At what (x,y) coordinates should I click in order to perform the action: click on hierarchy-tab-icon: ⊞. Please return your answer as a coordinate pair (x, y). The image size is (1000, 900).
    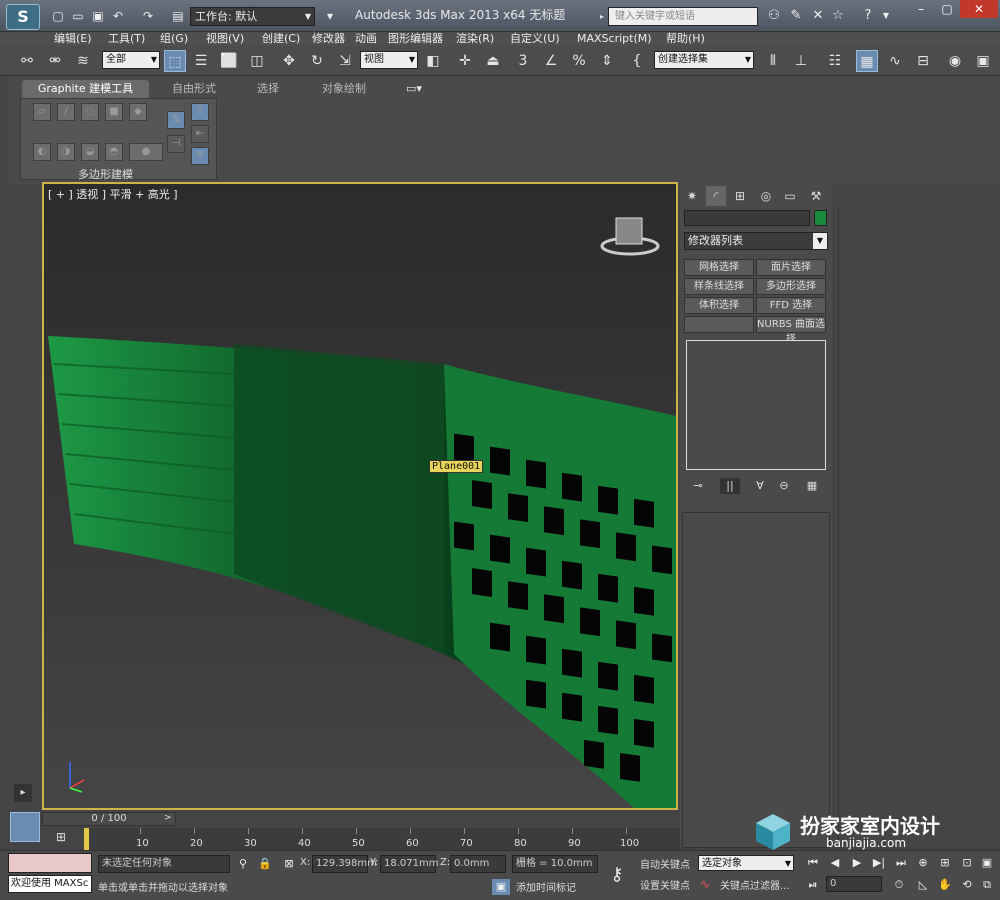
    Looking at the image, I should click on (740, 196).